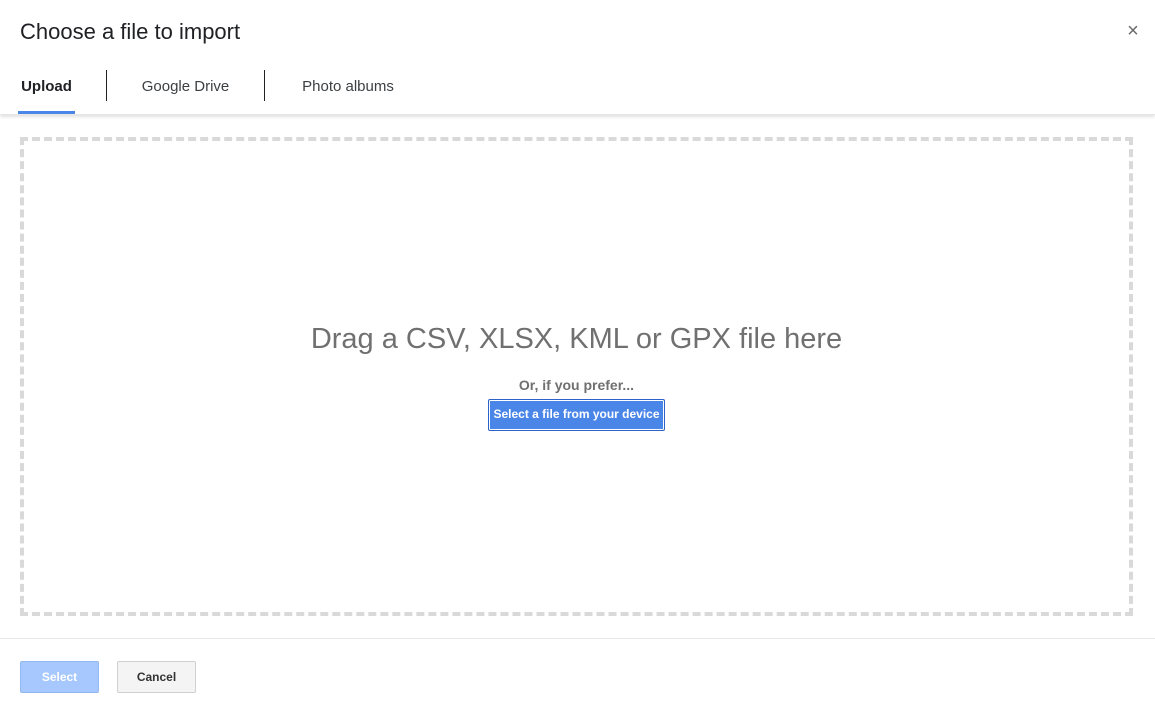  Describe the element at coordinates (577, 638) in the screenshot. I see `footer-divider` at that location.